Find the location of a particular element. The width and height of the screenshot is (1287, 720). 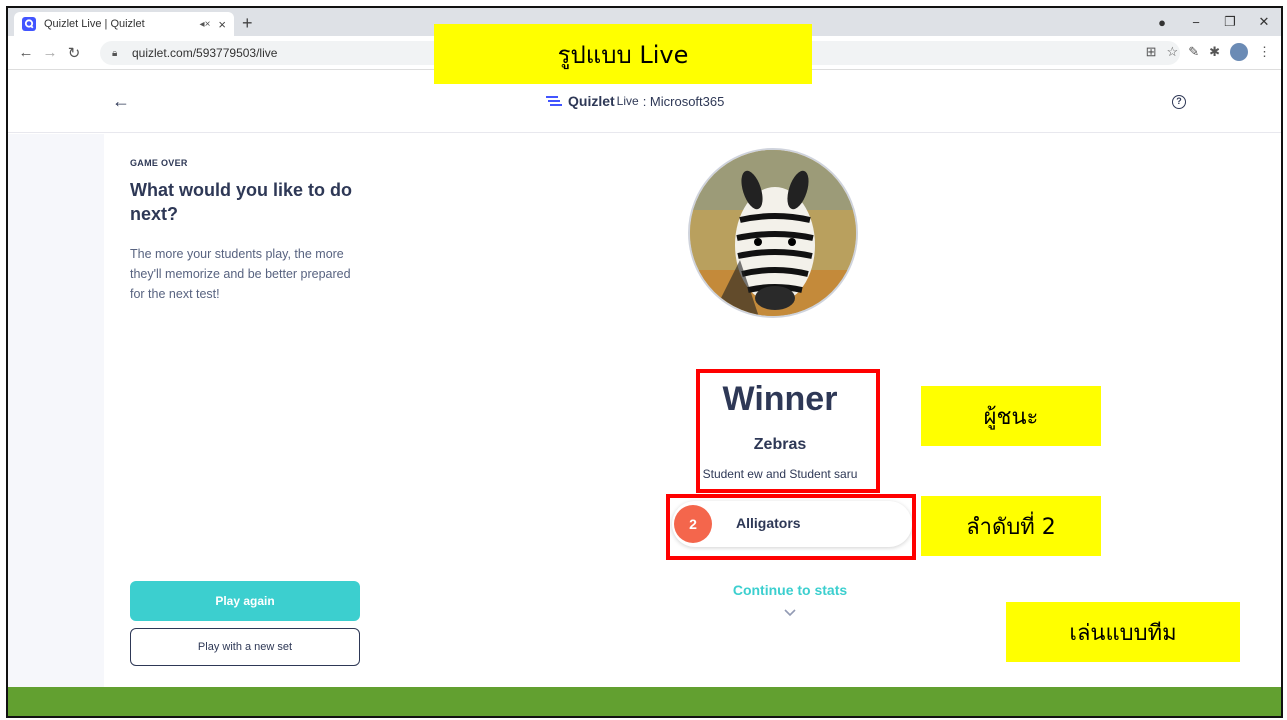

extension-icon: ✎ is located at coordinates (1193, 52).